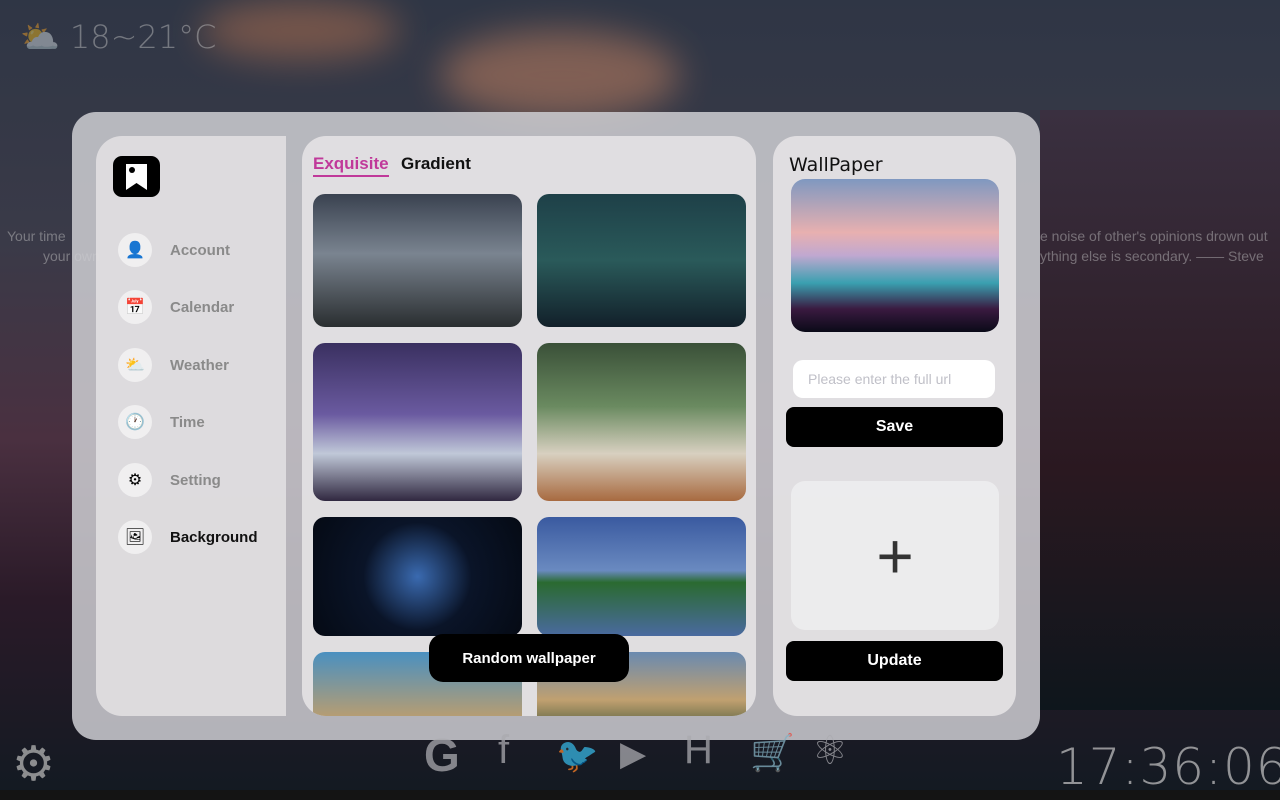 Image resolution: width=1280 pixels, height=800 pixels. Describe the element at coordinates (1160, 410) in the screenshot. I see `background-forest` at that location.